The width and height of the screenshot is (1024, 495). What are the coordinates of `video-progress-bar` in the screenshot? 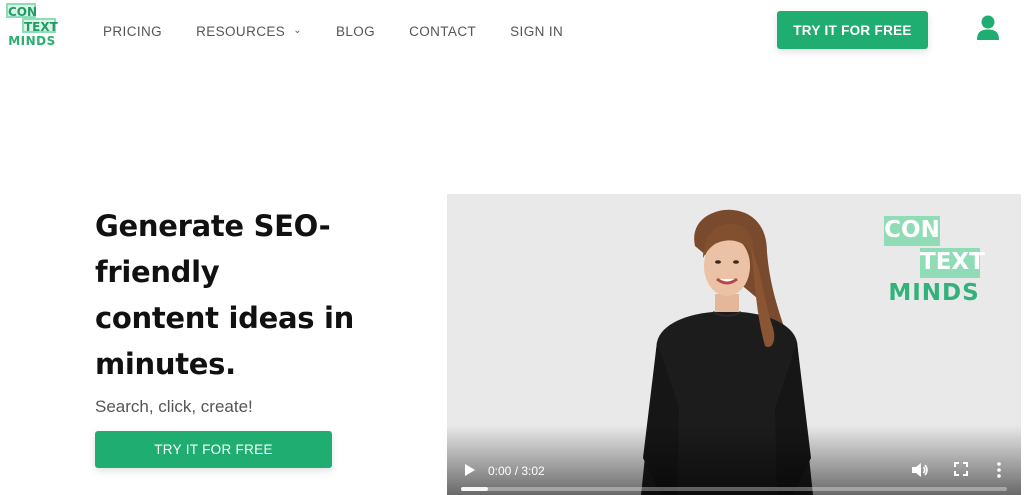 It's located at (734, 489).